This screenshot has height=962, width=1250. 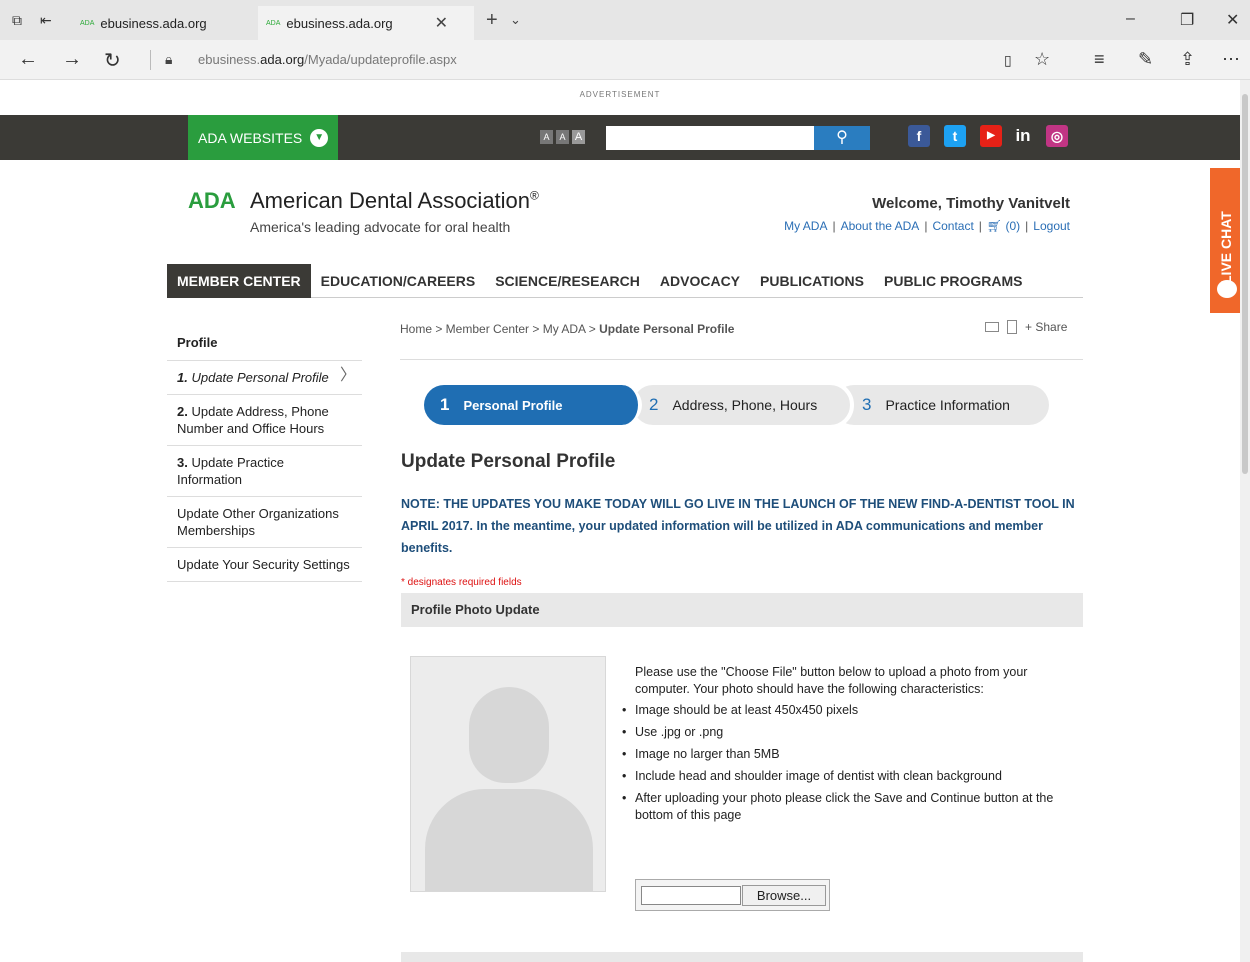 I want to click on nav-public-programs: PUBLIC PROGRAMS, so click(x=953, y=281).